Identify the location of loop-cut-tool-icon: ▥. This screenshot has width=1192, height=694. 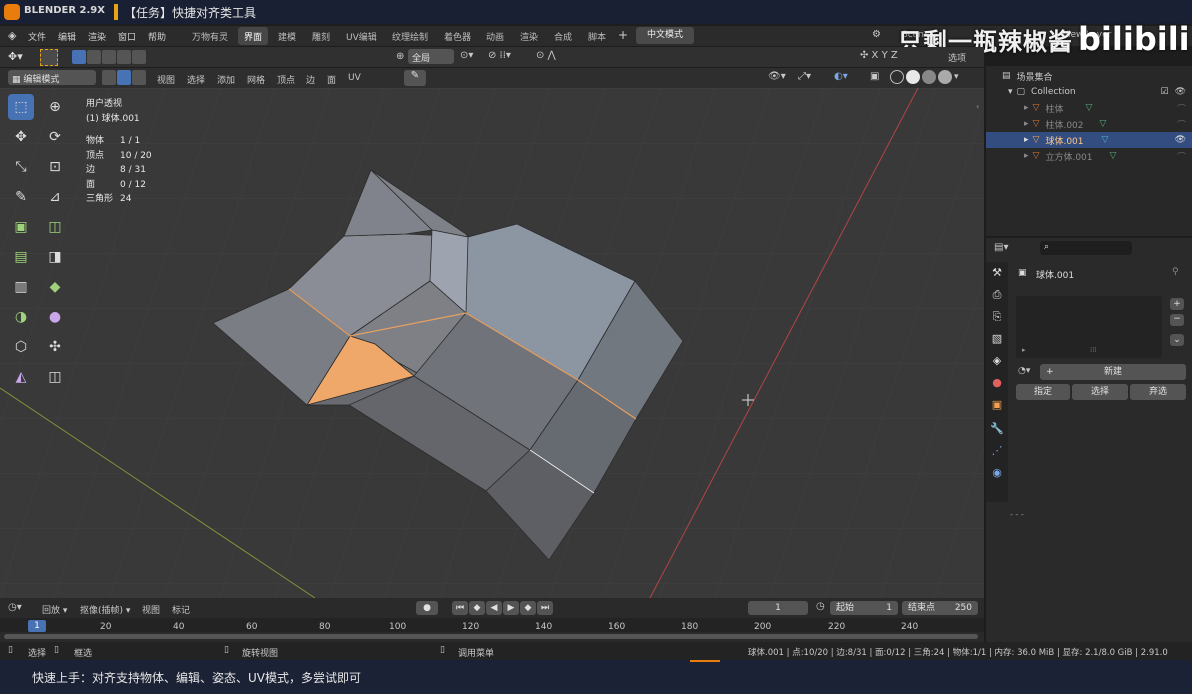
(21, 287).